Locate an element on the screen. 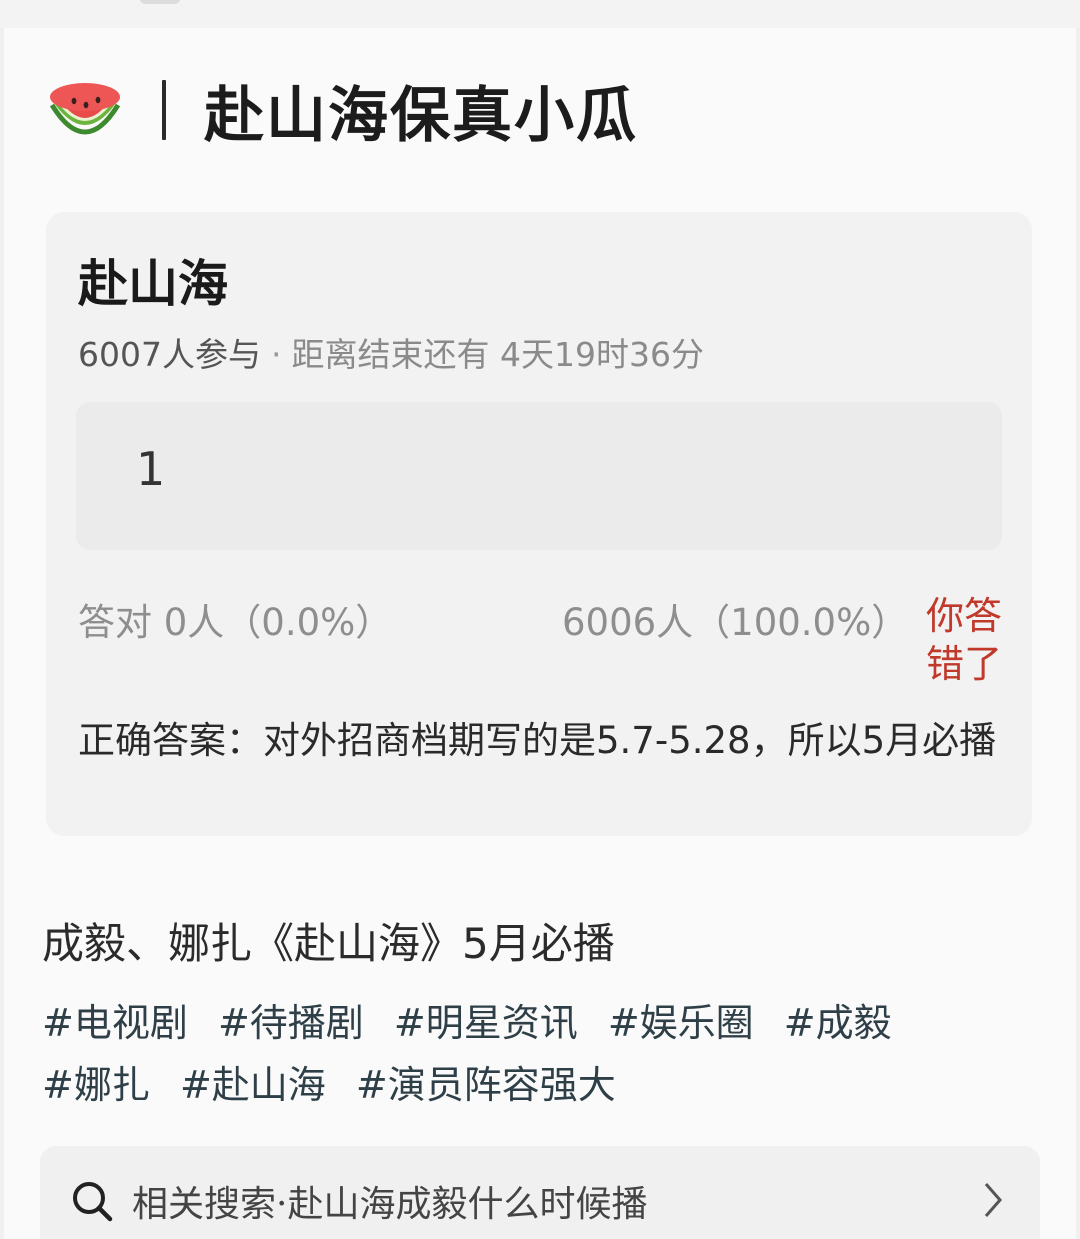  related-search-bar: 相关搜索·赴山海成毅什么时候播 is located at coordinates (540, 1192).